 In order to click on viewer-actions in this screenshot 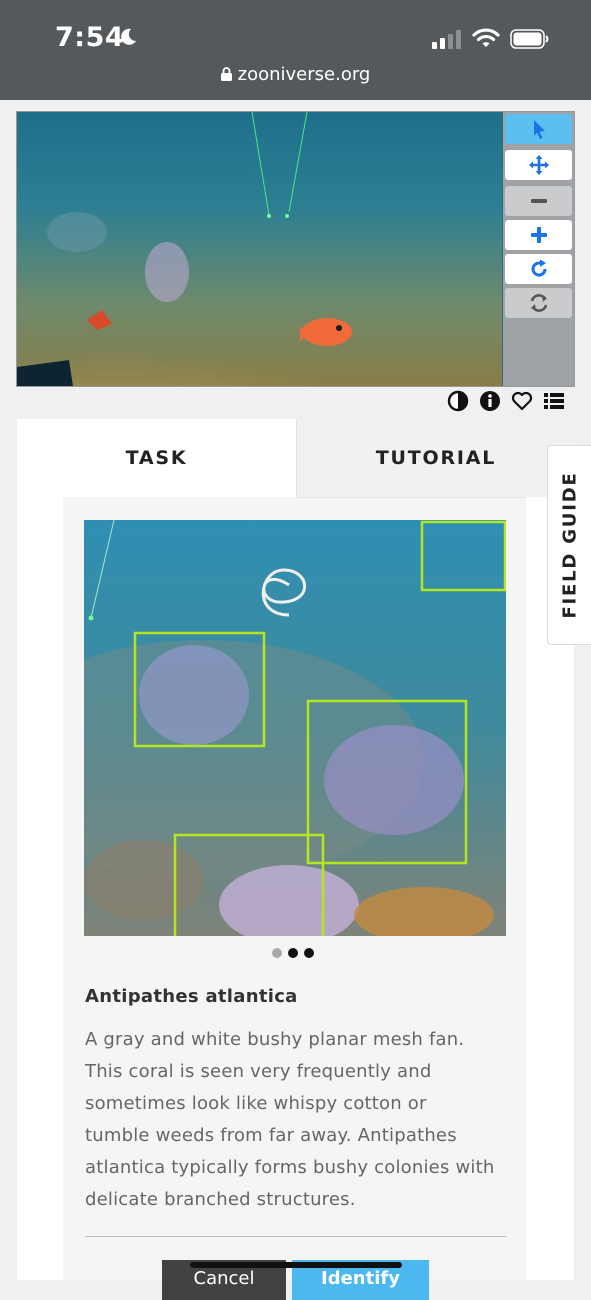, I will do `click(506, 401)`.